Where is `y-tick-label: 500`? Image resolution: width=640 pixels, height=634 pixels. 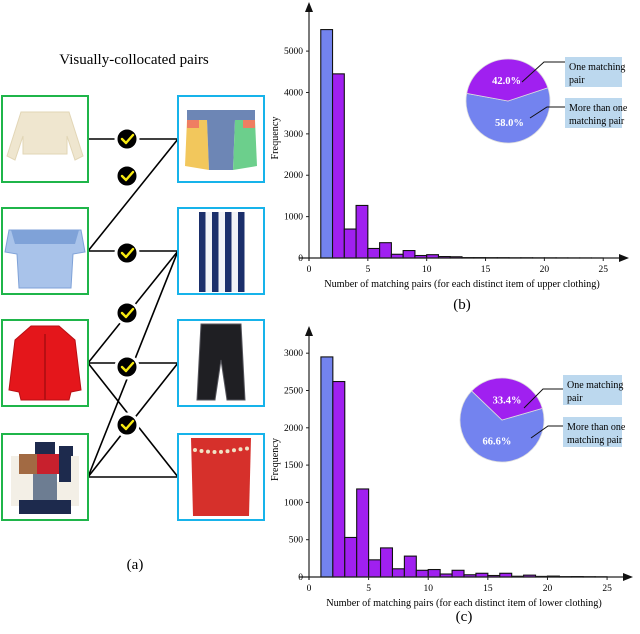
y-tick-label: 500 is located at coordinates (296, 541).